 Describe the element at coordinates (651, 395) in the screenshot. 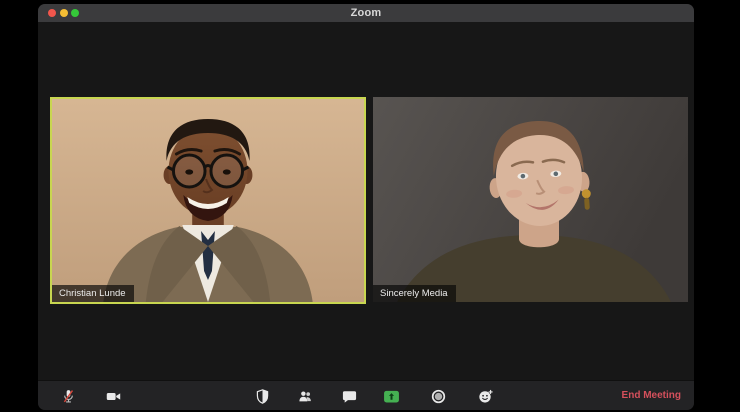

I see `end-meeting-button: End Meeting` at that location.